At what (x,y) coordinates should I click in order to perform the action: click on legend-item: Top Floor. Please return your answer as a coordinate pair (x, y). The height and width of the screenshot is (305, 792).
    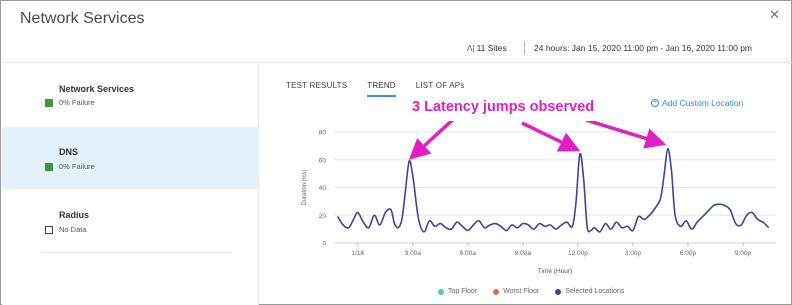
    Looking at the image, I should click on (457, 291).